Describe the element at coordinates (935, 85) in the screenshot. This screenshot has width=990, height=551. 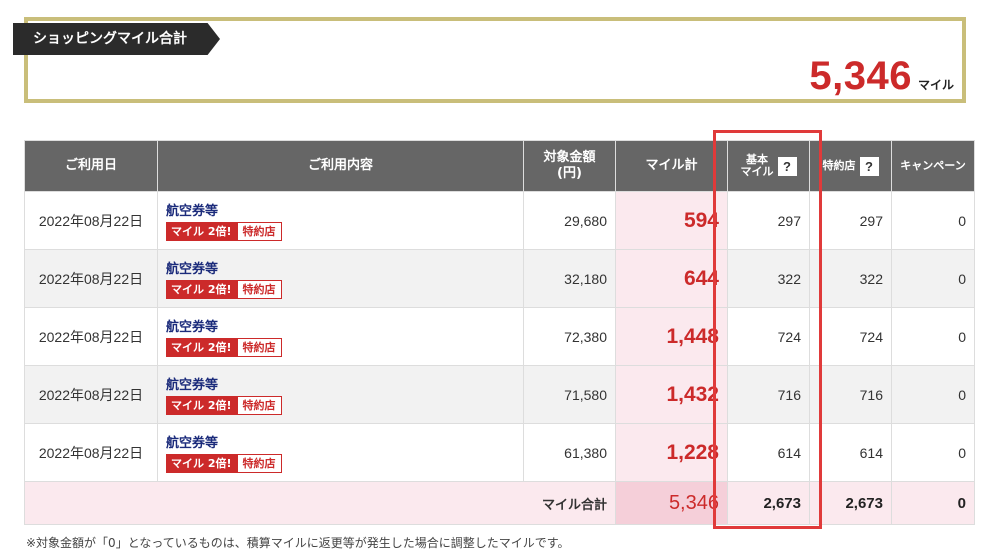
I see `summary-total-unit: マイル` at that location.